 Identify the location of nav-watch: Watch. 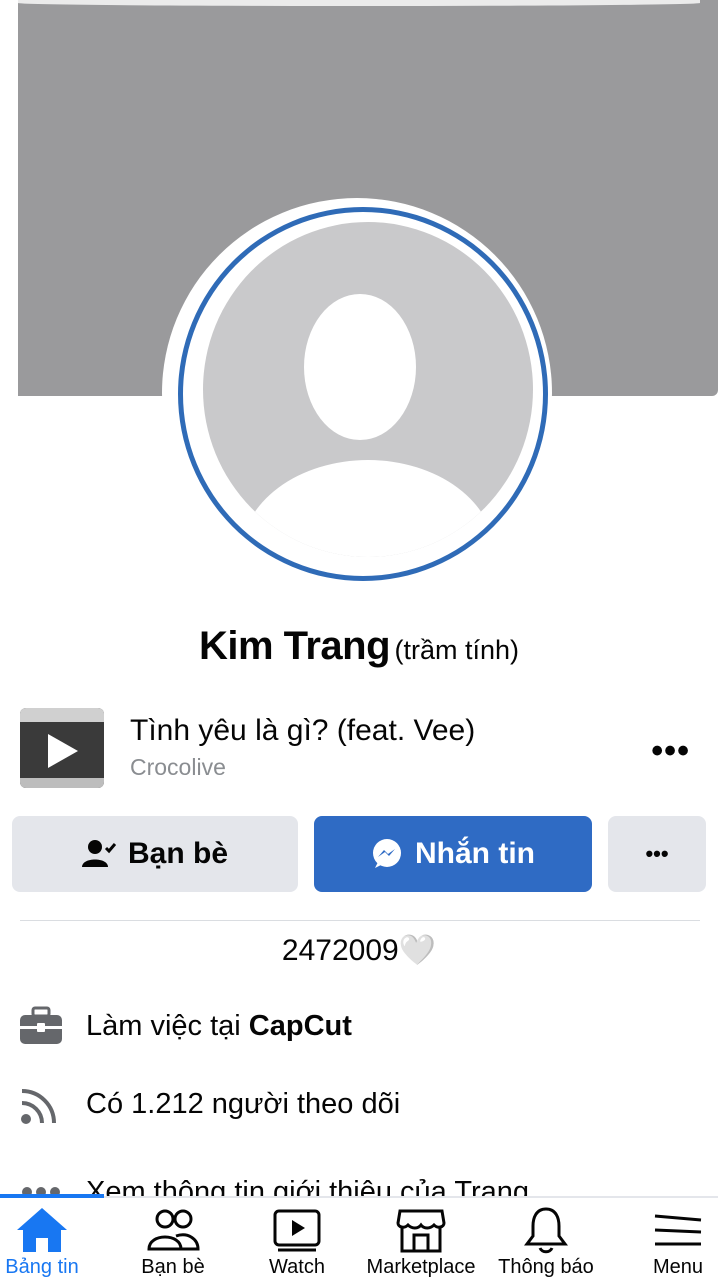
(297, 1241).